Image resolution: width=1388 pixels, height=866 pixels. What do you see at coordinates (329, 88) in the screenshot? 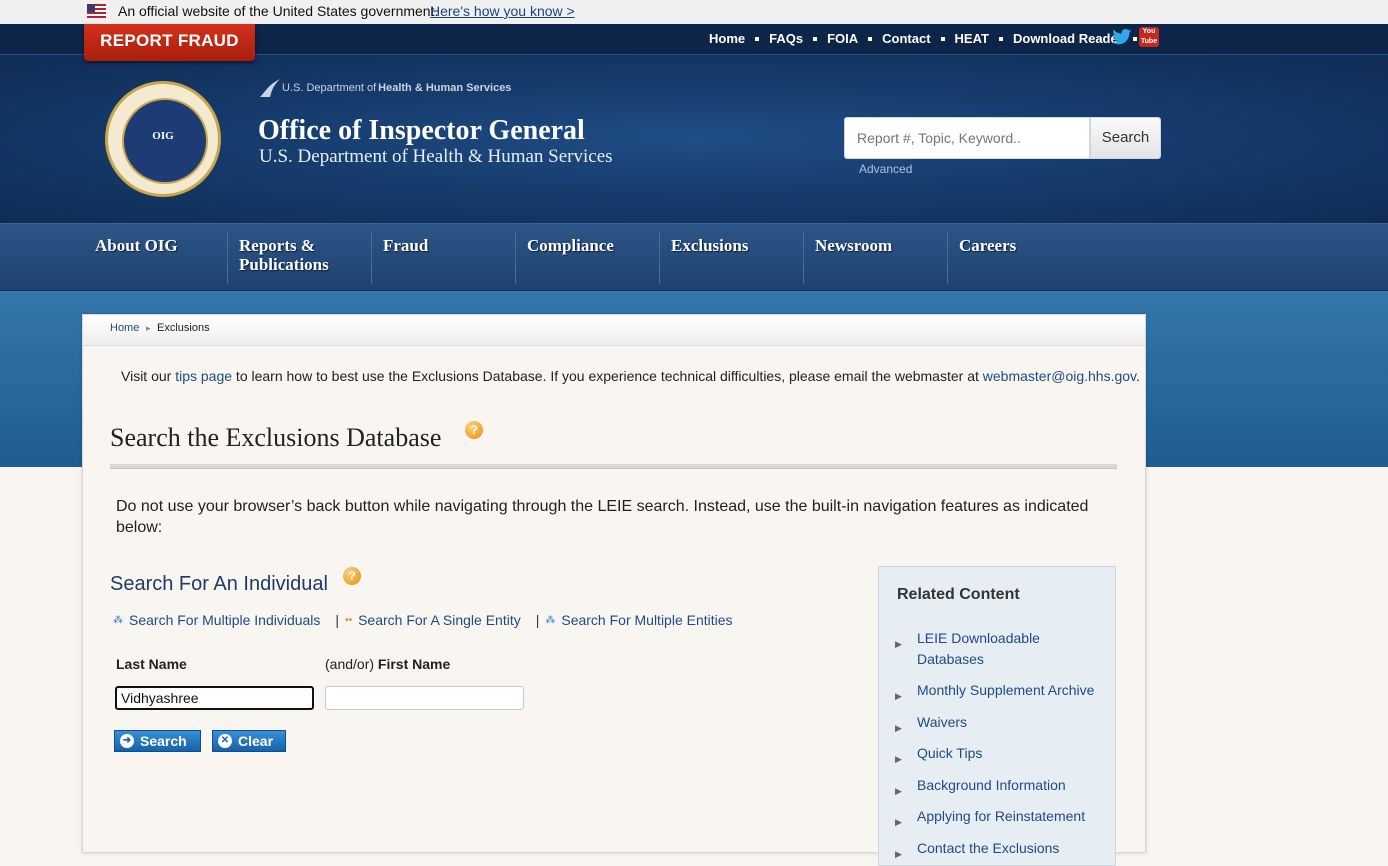
I see `hhs-prefix: U.S. Department of` at bounding box center [329, 88].